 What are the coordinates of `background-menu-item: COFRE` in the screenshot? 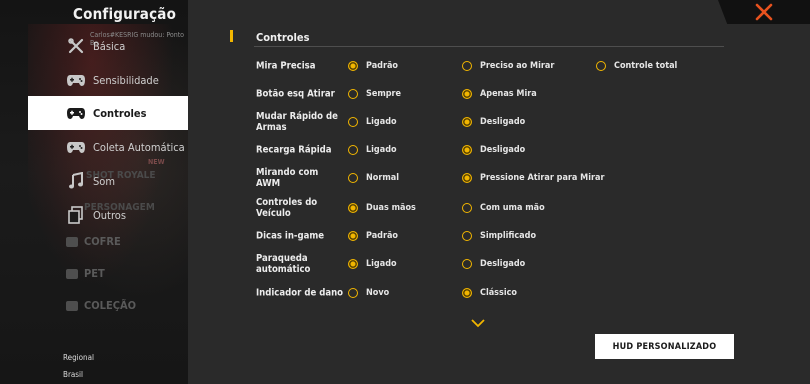 It's located at (93, 241).